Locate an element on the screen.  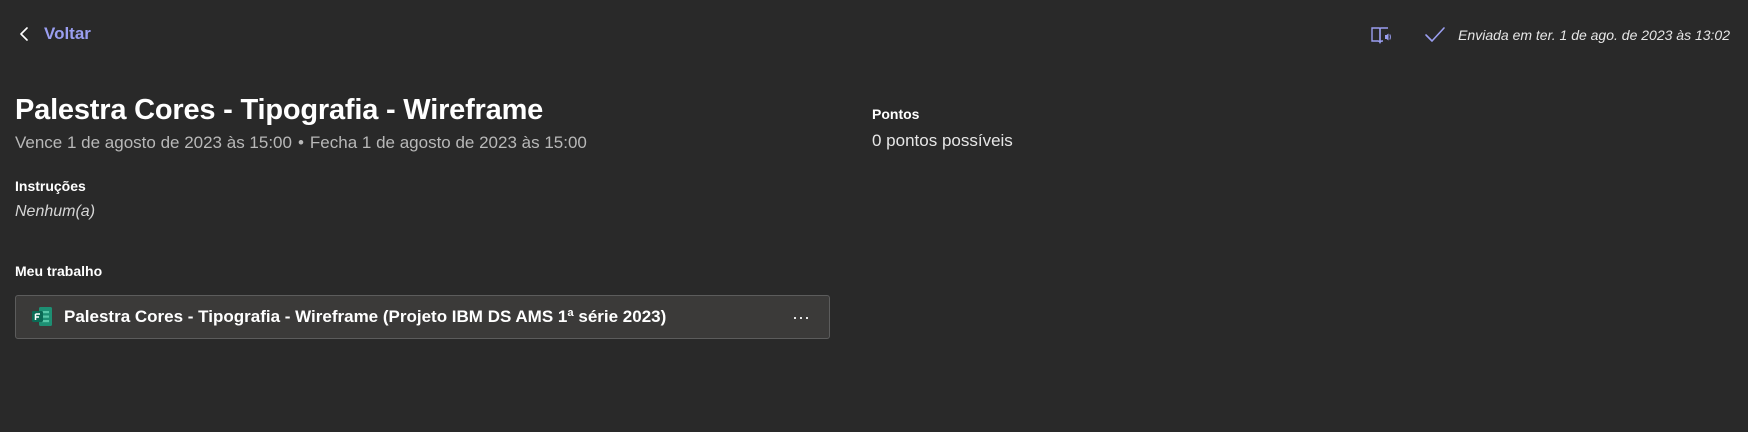
immersive-reader-icon is located at coordinates (1381, 35).